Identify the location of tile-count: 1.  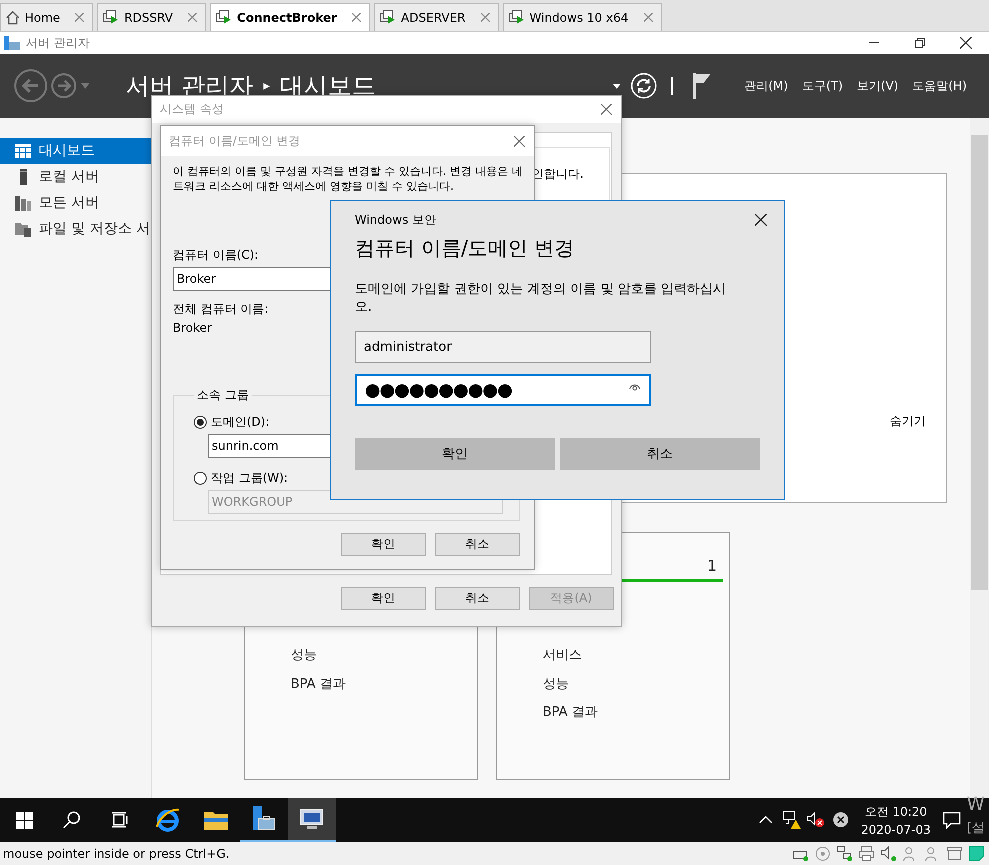
(712, 566).